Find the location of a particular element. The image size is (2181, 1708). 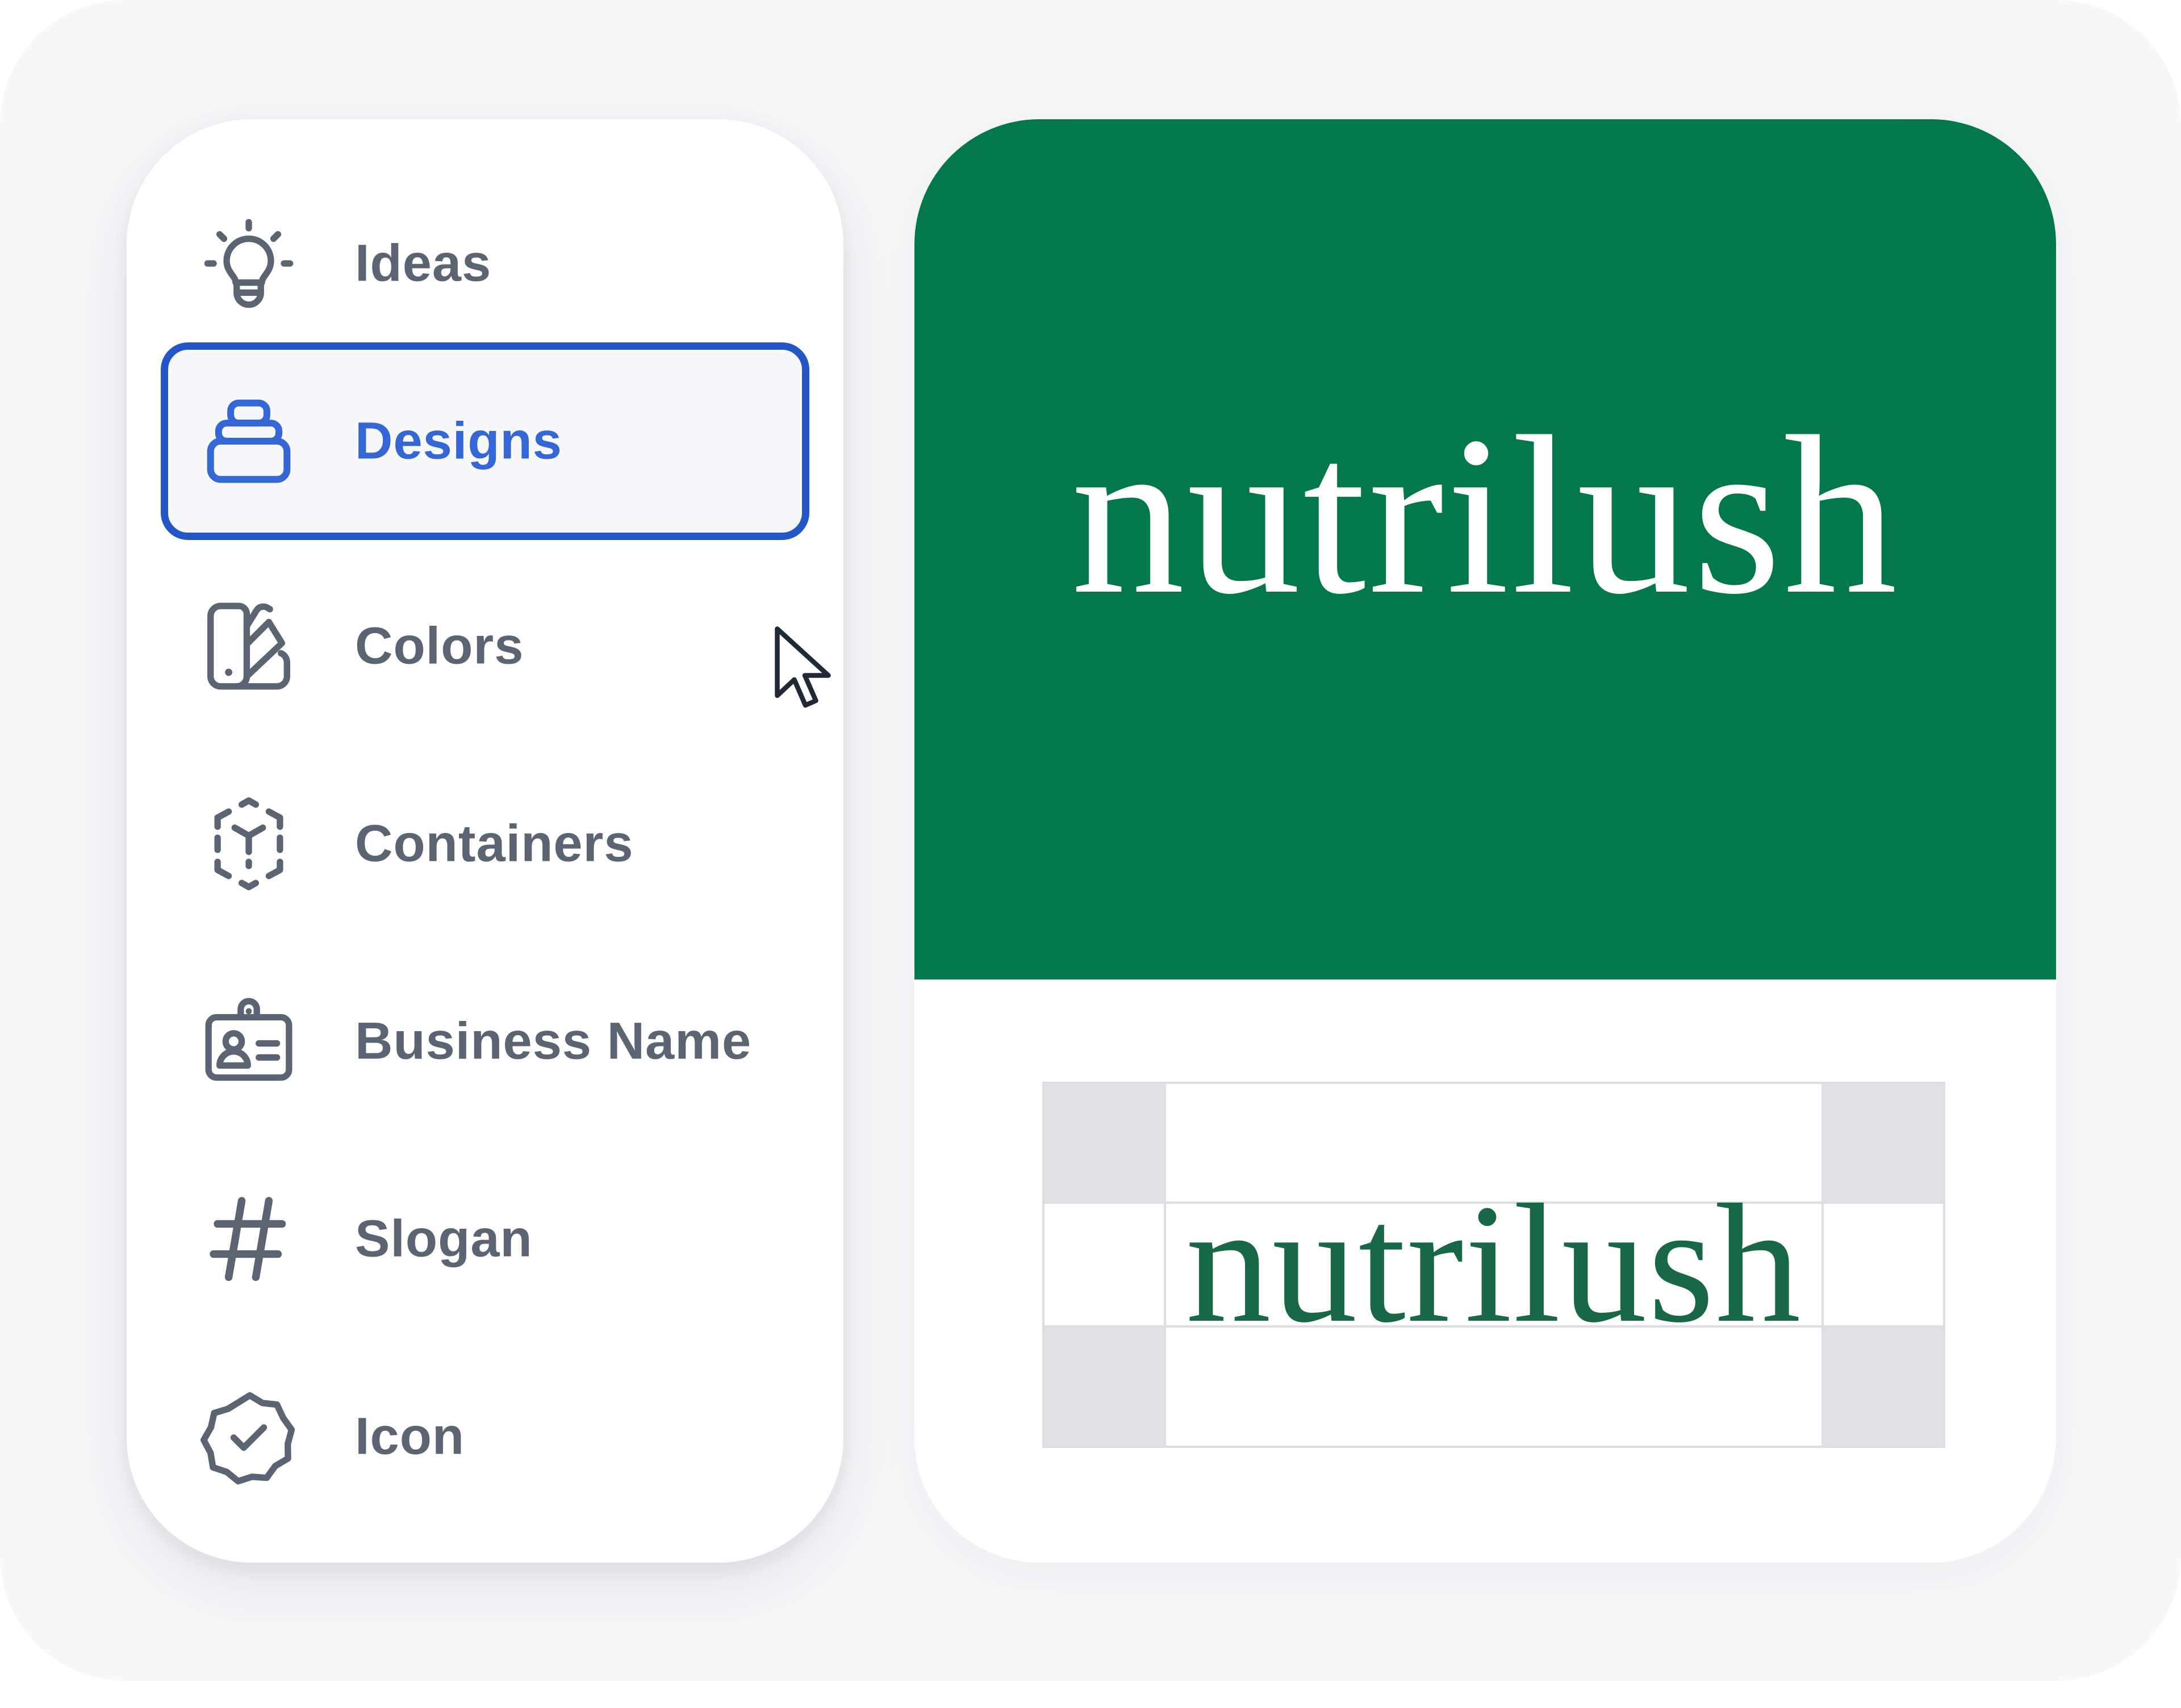

id-card-icon is located at coordinates (248, 1041).